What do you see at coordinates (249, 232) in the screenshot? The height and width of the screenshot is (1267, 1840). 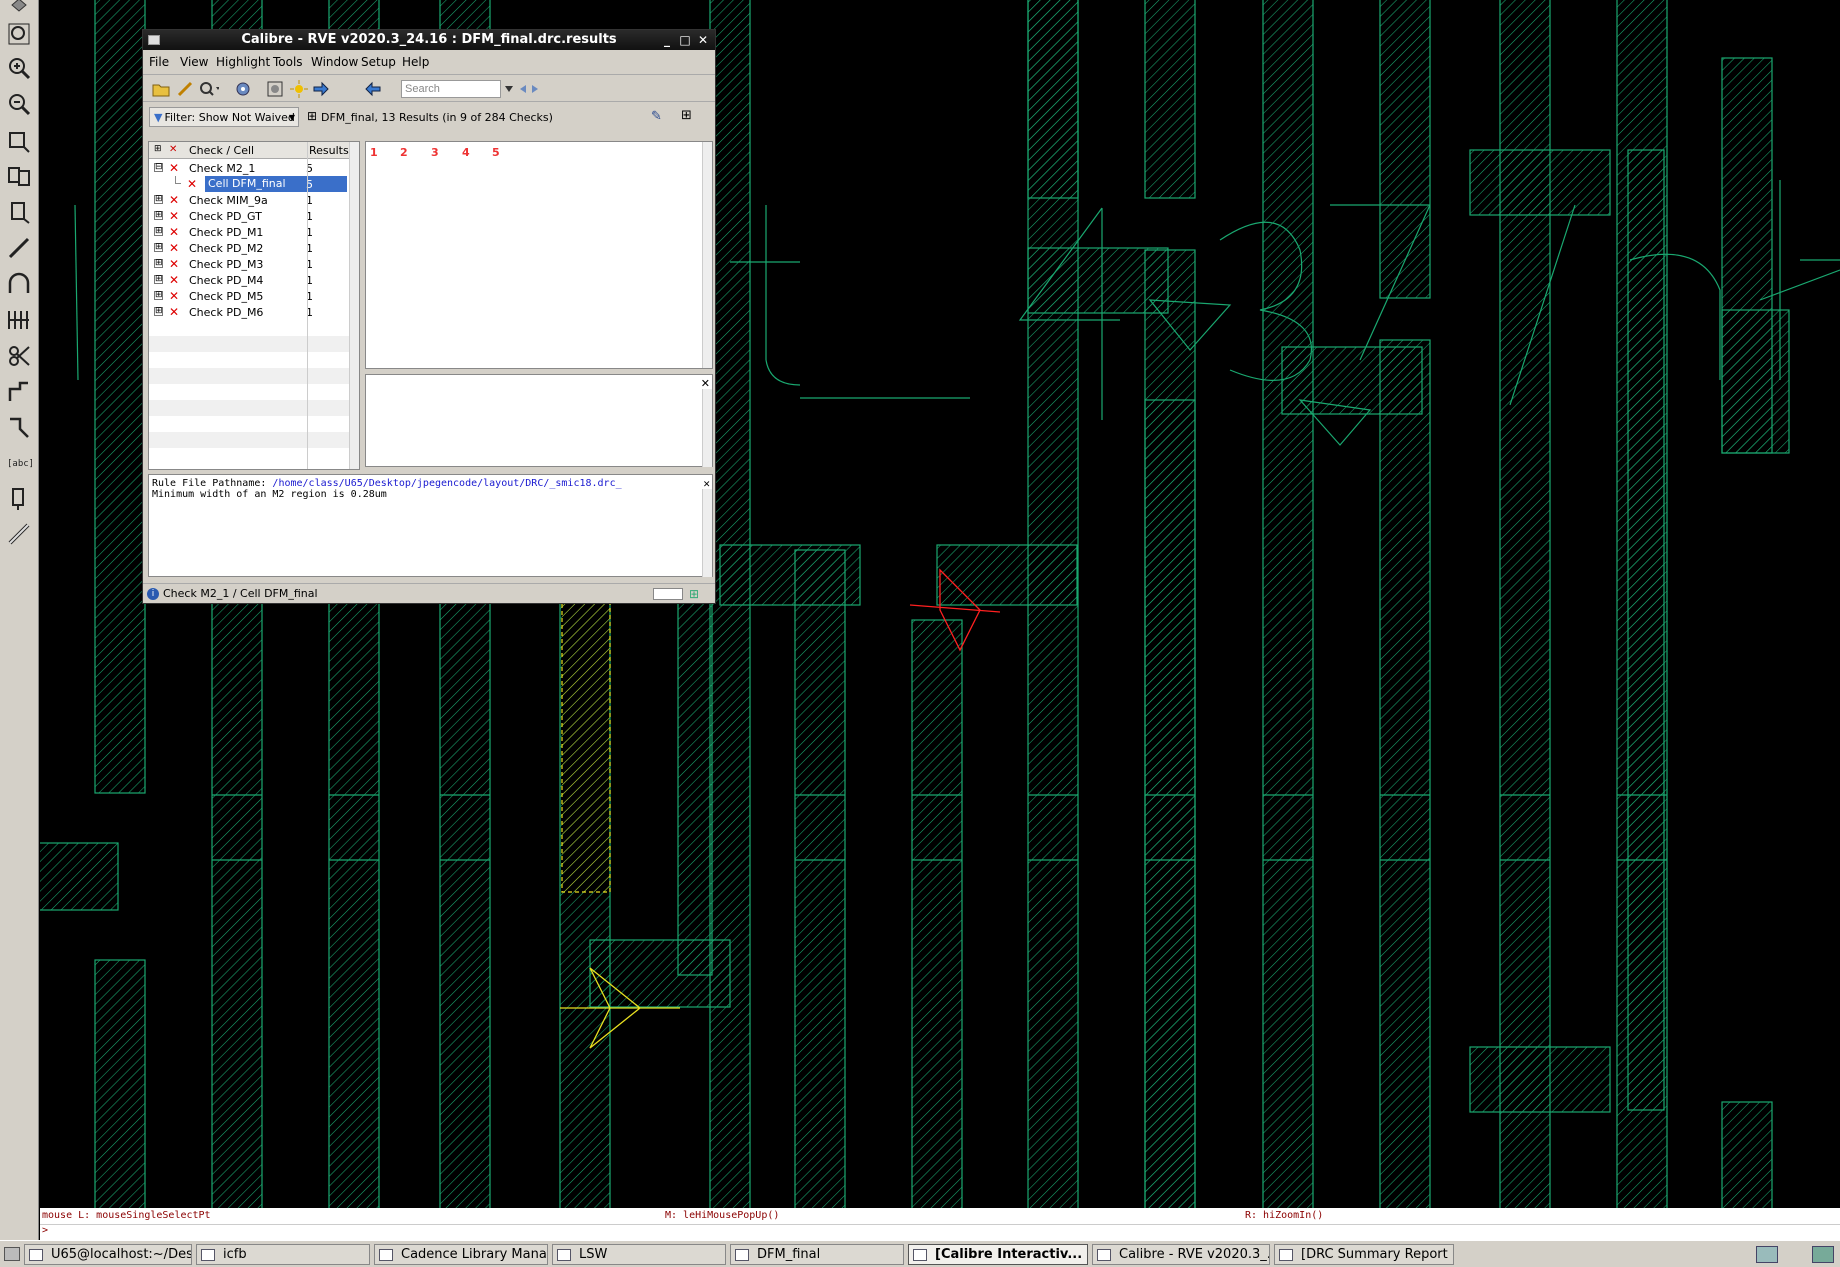 I see `tree-row: ⊞ ✕ Check PD_M1 1` at bounding box center [249, 232].